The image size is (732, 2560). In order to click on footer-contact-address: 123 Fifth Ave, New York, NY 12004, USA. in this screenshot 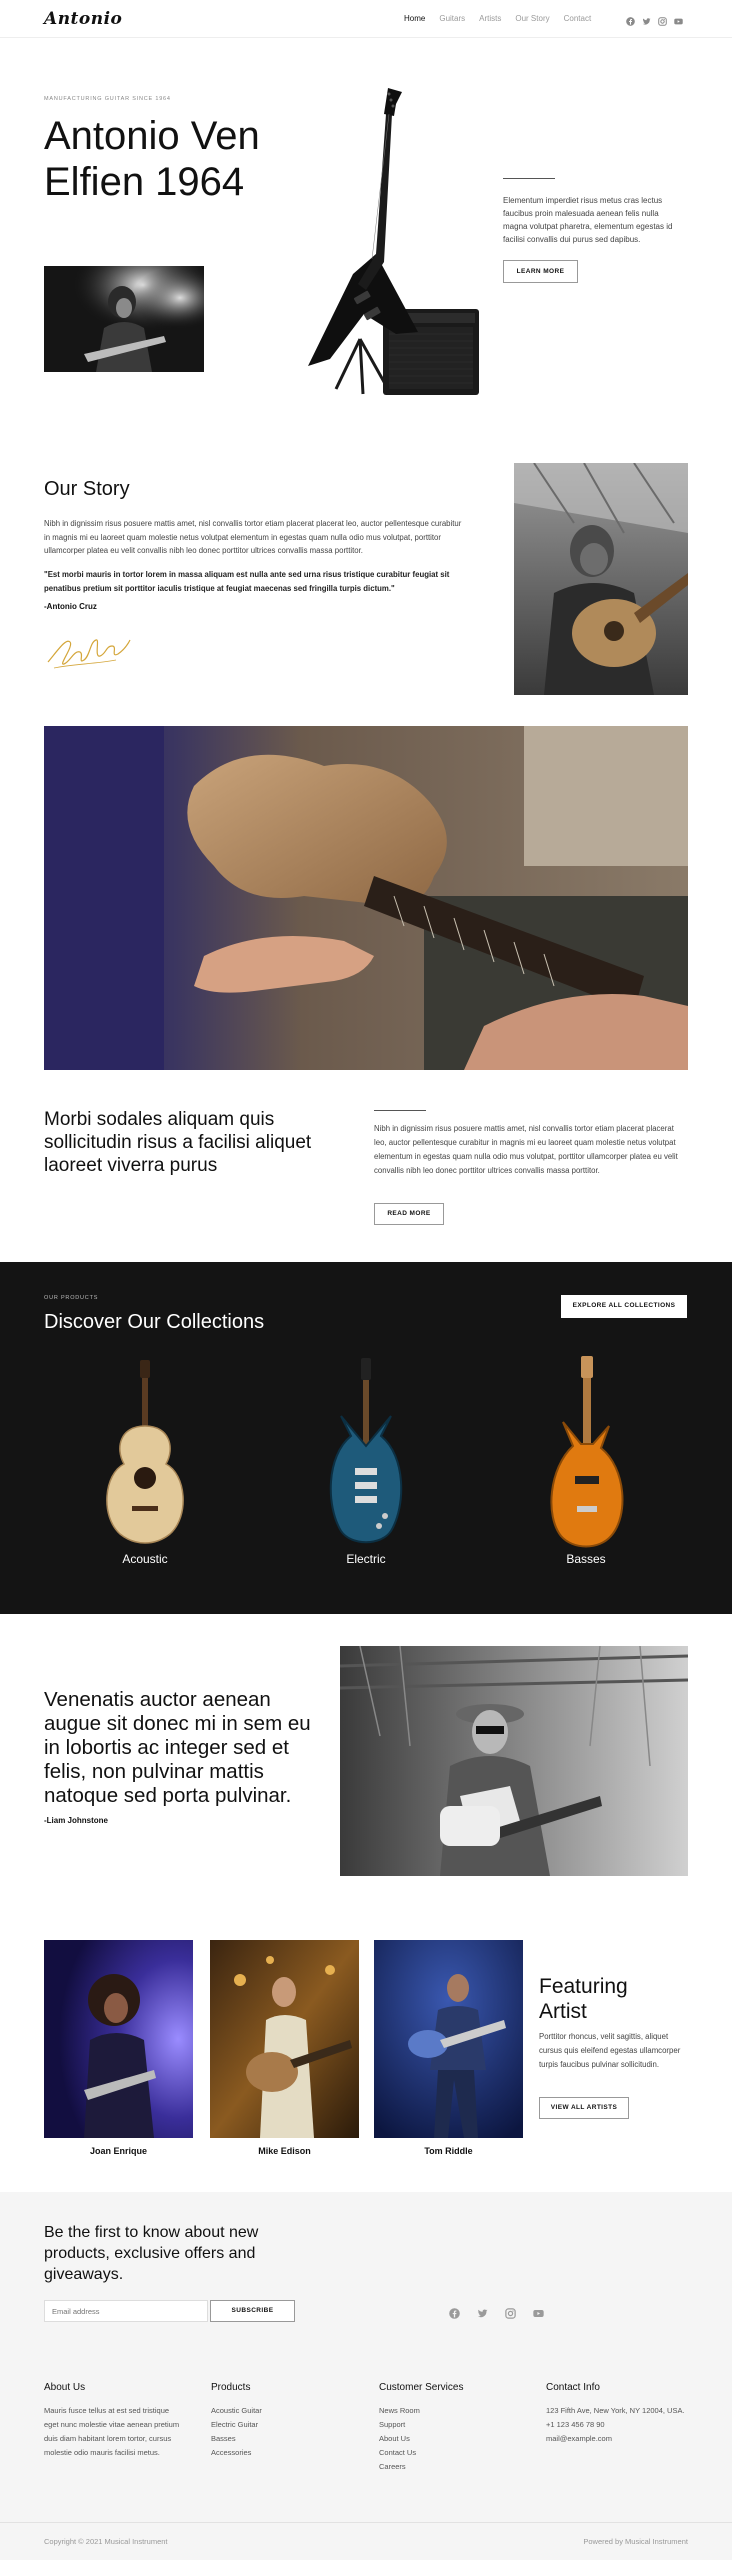, I will do `click(615, 2410)`.